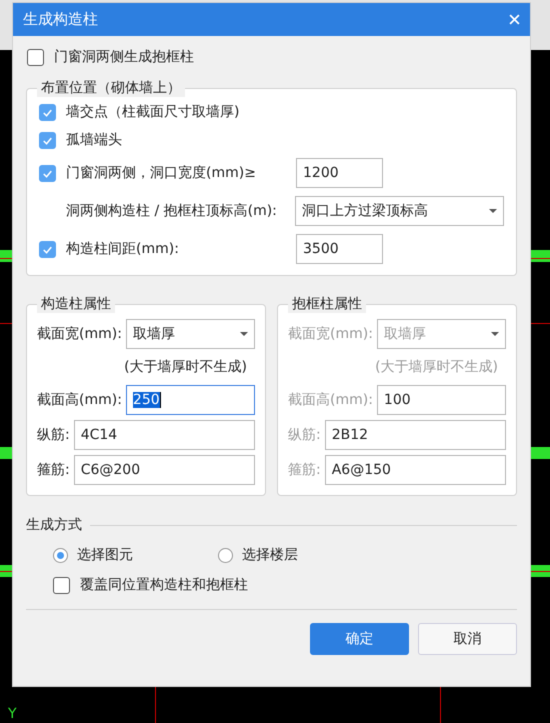  I want to click on checkbox-label: 门窗洞两侧生成抱框柱, so click(124, 57).